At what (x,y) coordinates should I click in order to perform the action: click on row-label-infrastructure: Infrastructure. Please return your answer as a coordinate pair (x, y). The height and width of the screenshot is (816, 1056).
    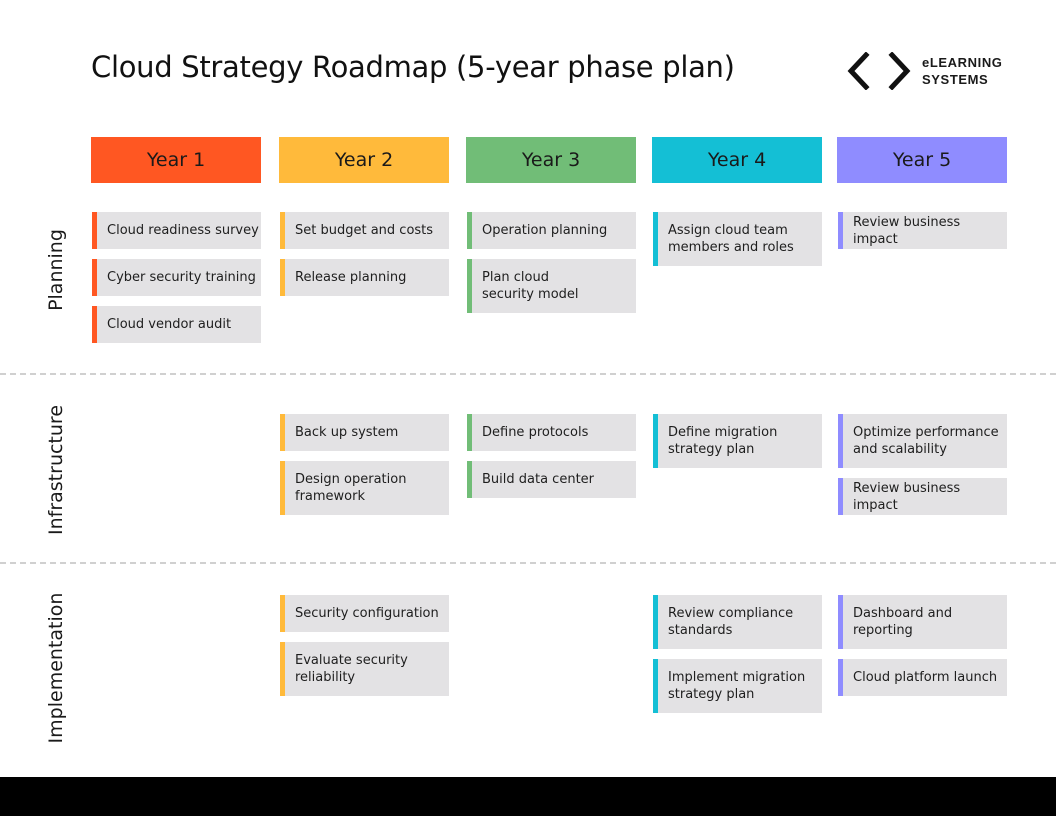
    Looking at the image, I should click on (56, 470).